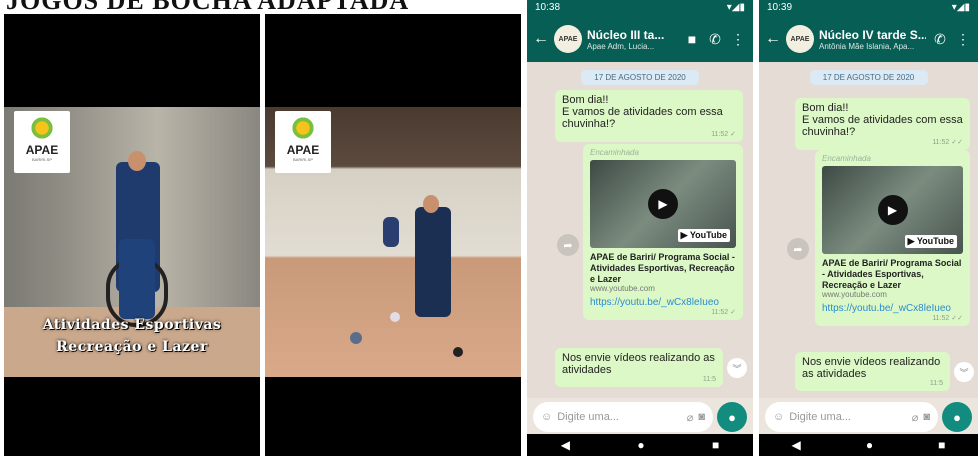  Describe the element at coordinates (132, 325) in the screenshot. I see `caption-line-1: Atividades Esportivas` at that location.